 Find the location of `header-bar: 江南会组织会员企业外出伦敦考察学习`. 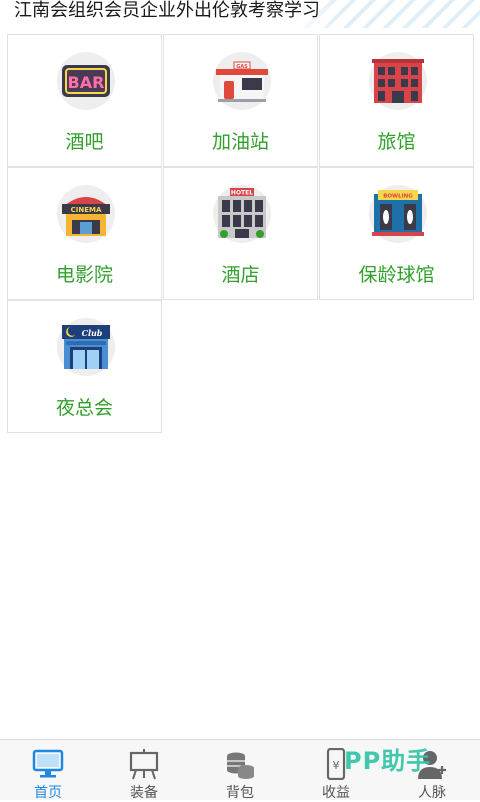

header-bar: 江南会组织会员企业外出伦敦考察学习 is located at coordinates (240, 14).